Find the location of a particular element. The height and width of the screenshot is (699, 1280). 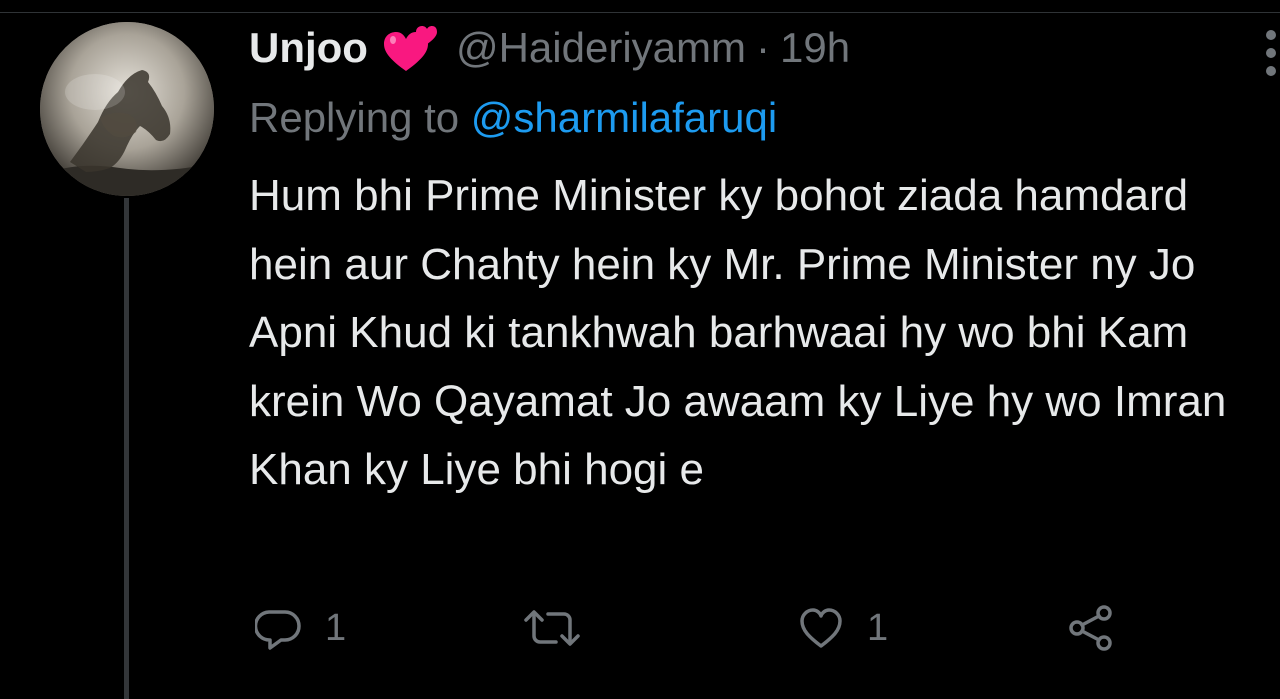

more-options-button is located at coordinates (1271, 53).